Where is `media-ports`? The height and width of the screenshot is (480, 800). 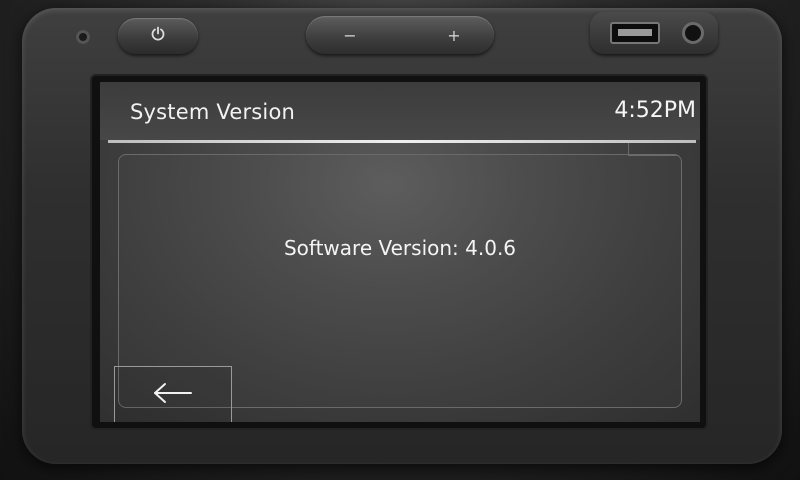
media-ports is located at coordinates (654, 33).